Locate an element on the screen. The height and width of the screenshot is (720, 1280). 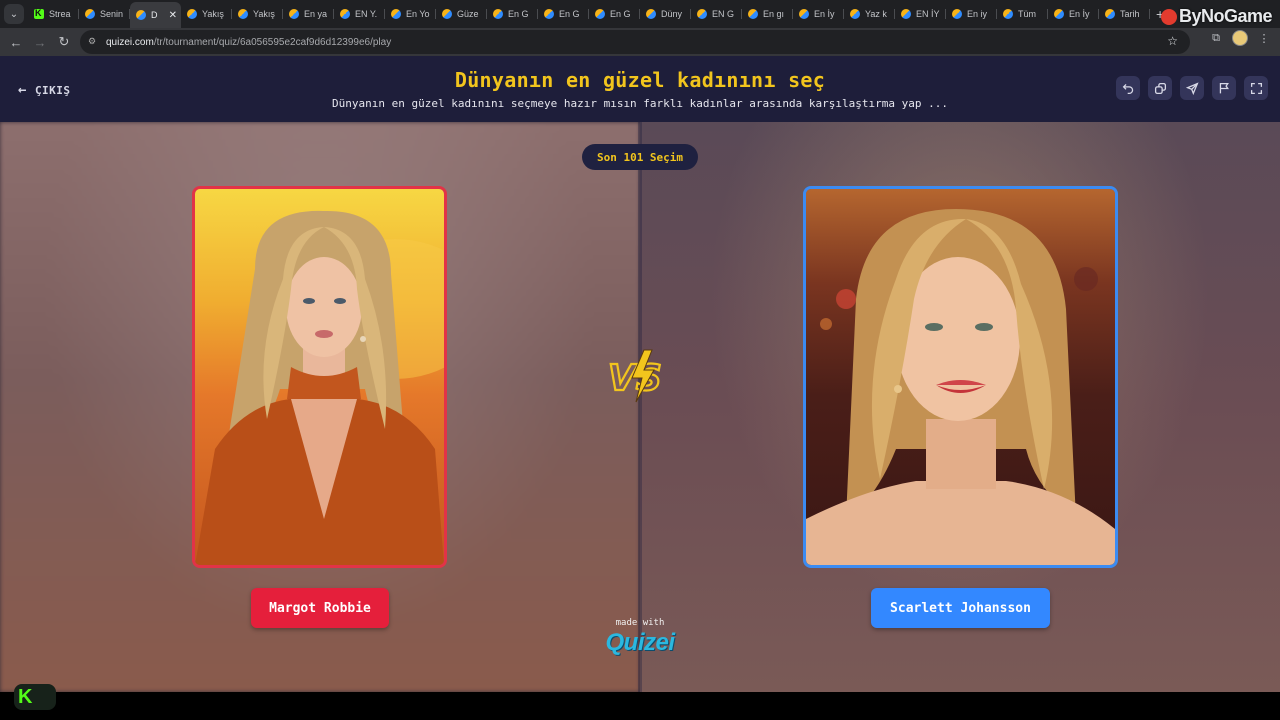
browser-tab: EN Y. is located at coordinates (359, 14).